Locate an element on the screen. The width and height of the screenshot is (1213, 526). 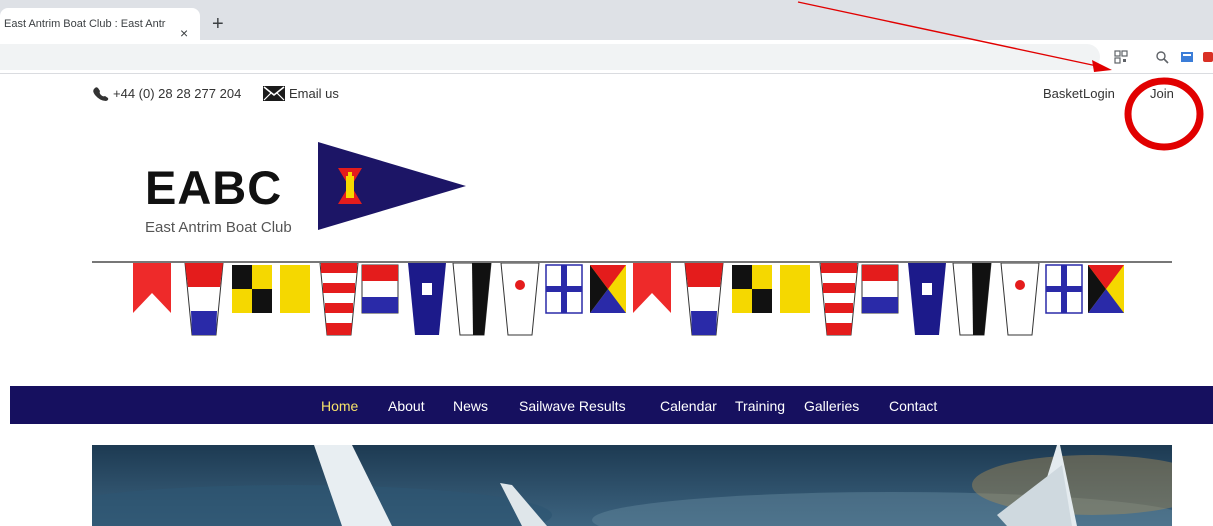
login-link: Login is located at coordinates (1099, 93).